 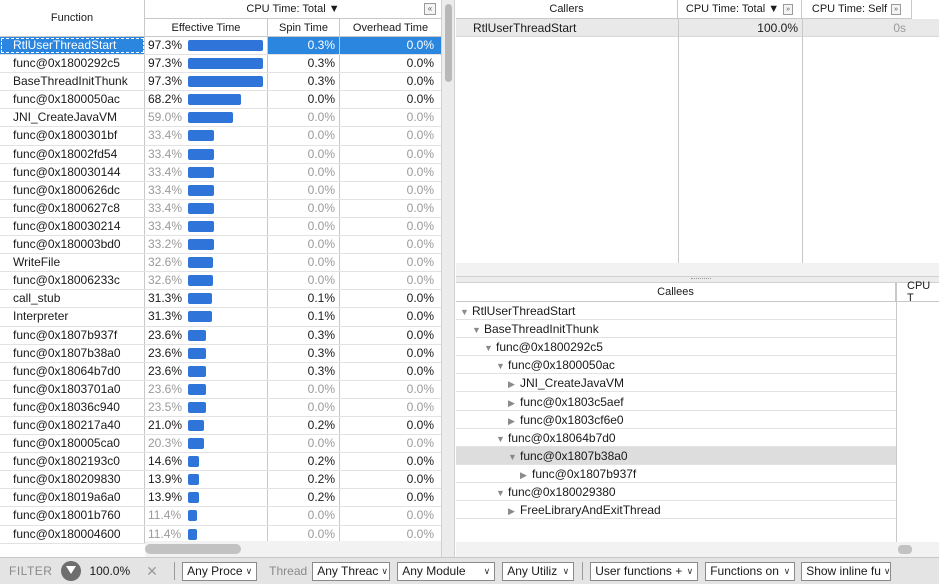 I want to click on table-row: Interpreter 31.3% 0.1% 0.0%, so click(x=220, y=317).